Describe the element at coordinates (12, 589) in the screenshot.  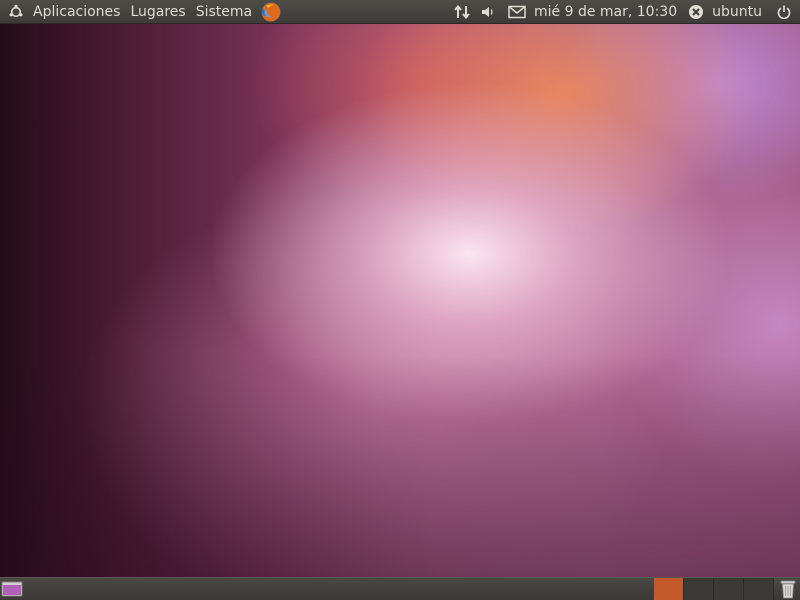
I see `show-desktop-icon` at that location.